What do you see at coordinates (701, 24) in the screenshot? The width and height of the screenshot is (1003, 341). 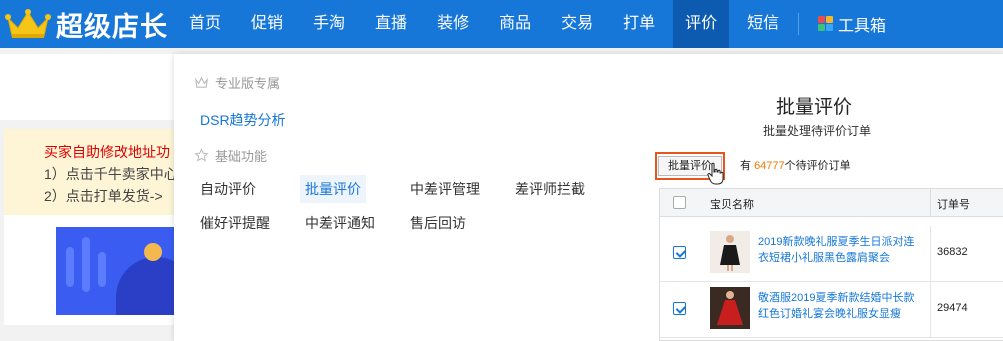 I see `nav-item-reviews: 评价` at bounding box center [701, 24].